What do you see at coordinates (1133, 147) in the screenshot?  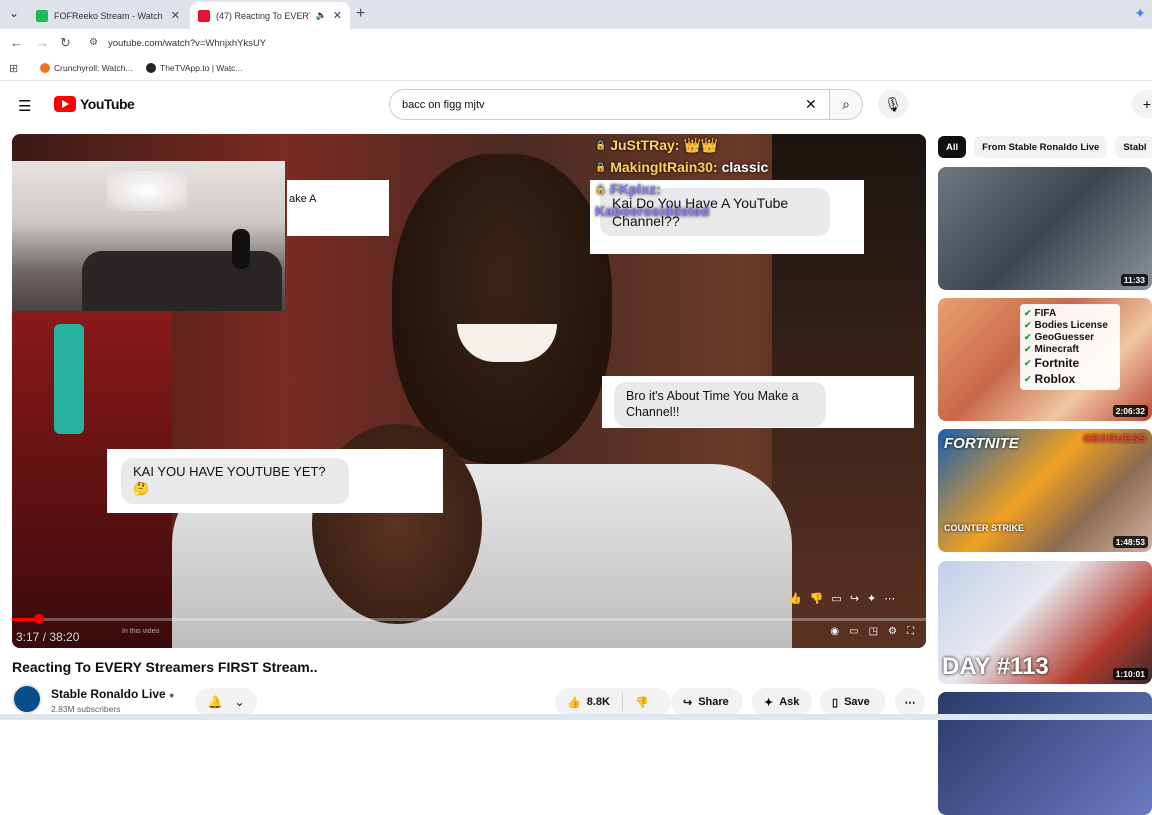 I see `chip-stable: Stabl` at bounding box center [1133, 147].